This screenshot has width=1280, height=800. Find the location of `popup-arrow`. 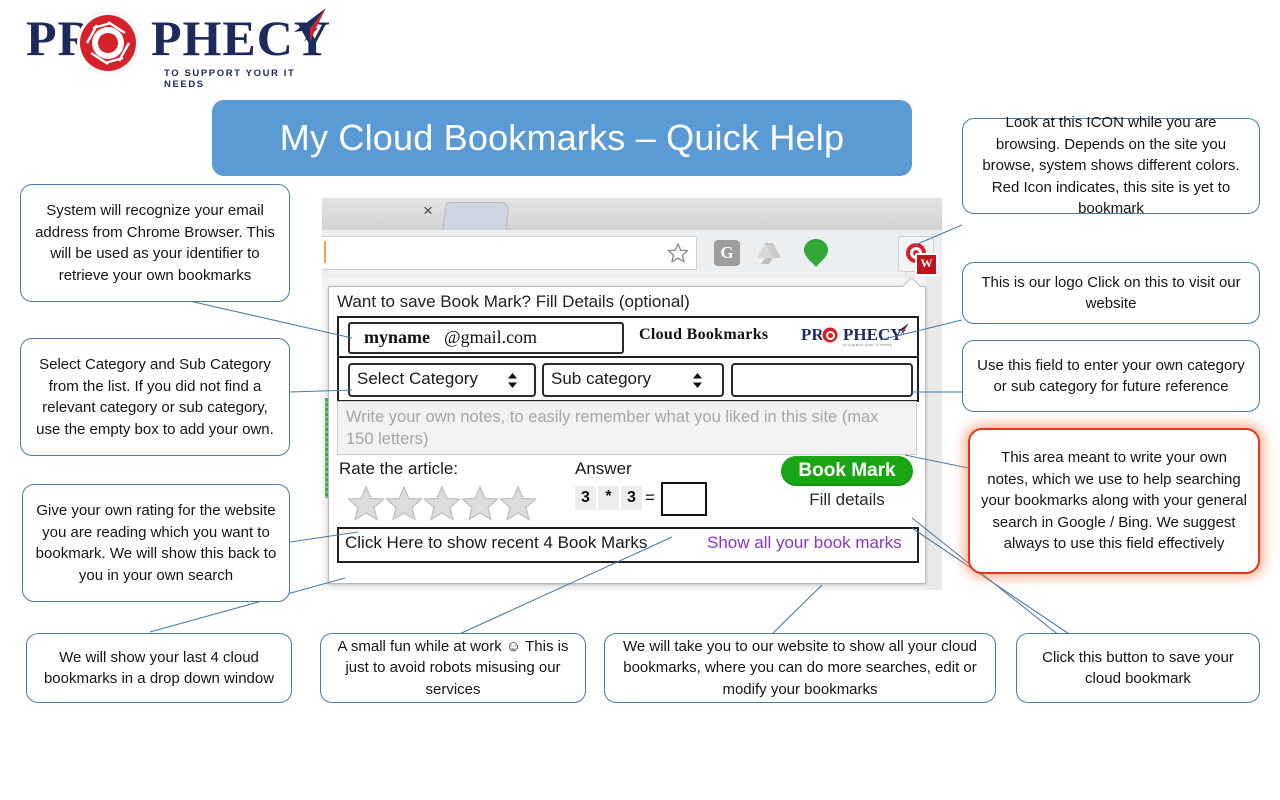

popup-arrow is located at coordinates (912, 282).